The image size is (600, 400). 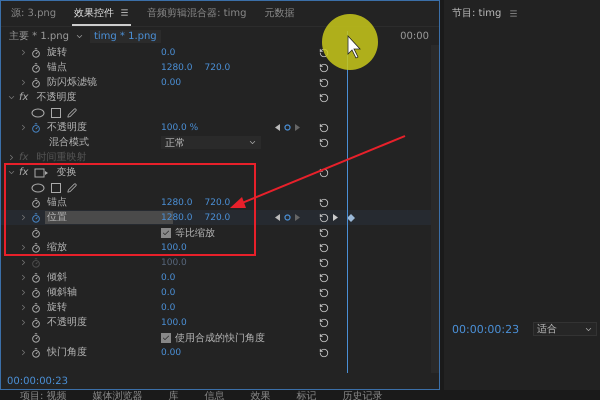 What do you see at coordinates (55, 97) in the screenshot?
I see `section-label: 不透明度` at bounding box center [55, 97].